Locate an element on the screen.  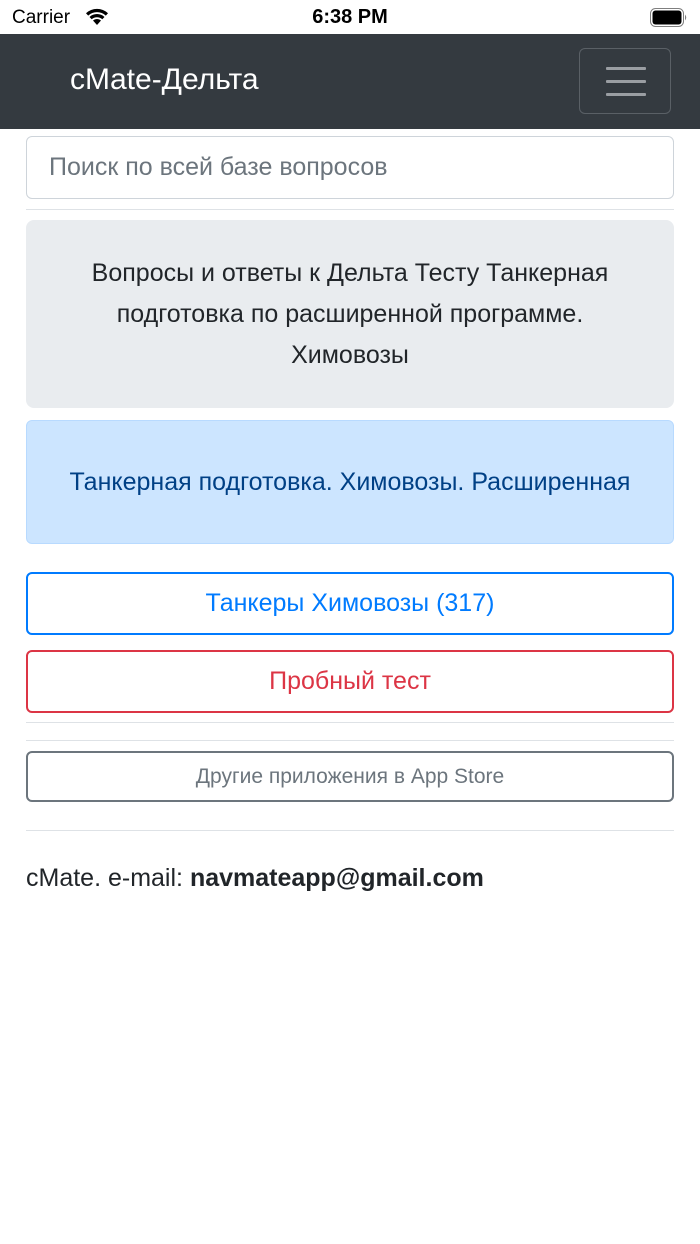
clock: 6:38 PM is located at coordinates (350, 17).